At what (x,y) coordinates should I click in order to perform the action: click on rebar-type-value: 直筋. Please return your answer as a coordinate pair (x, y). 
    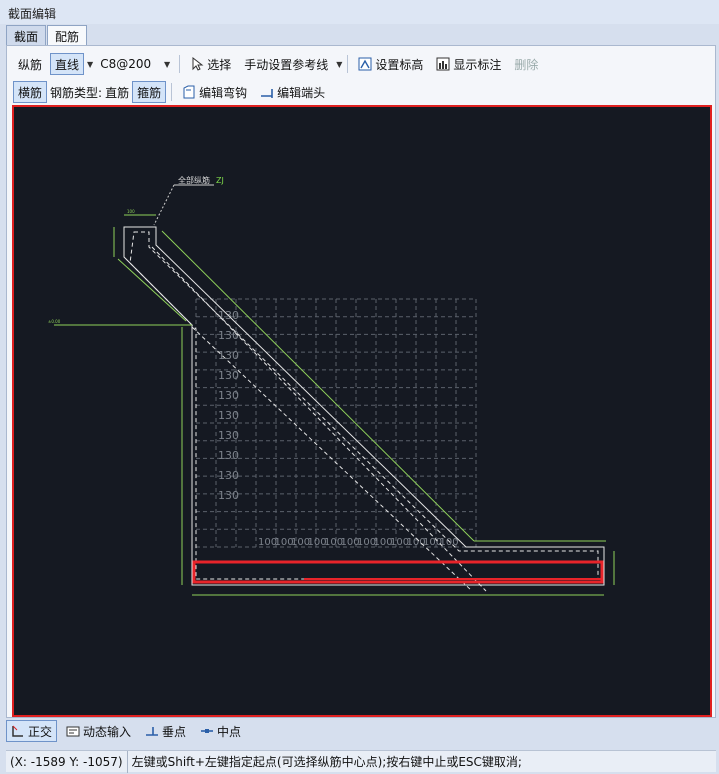
    Looking at the image, I should click on (117, 92).